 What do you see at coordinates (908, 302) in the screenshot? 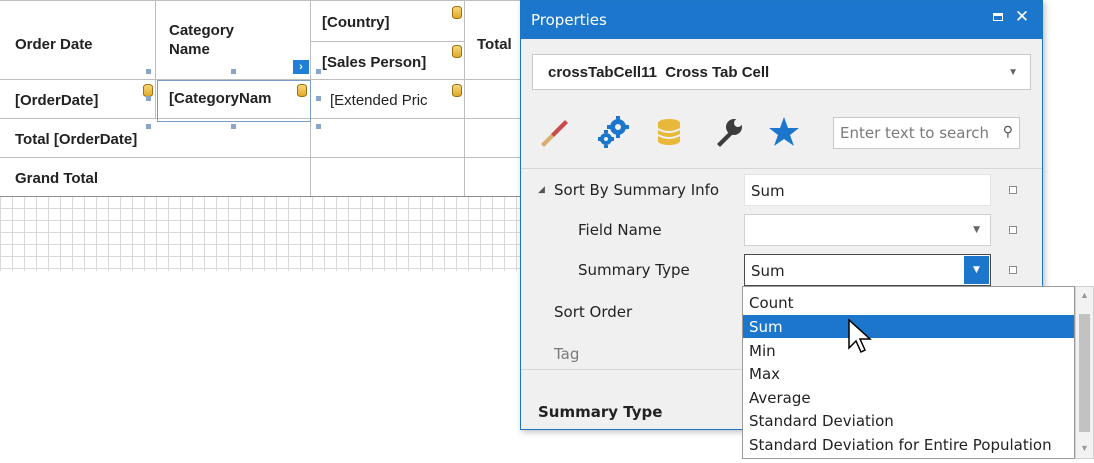
I see `dropdown-option: Count` at bounding box center [908, 302].